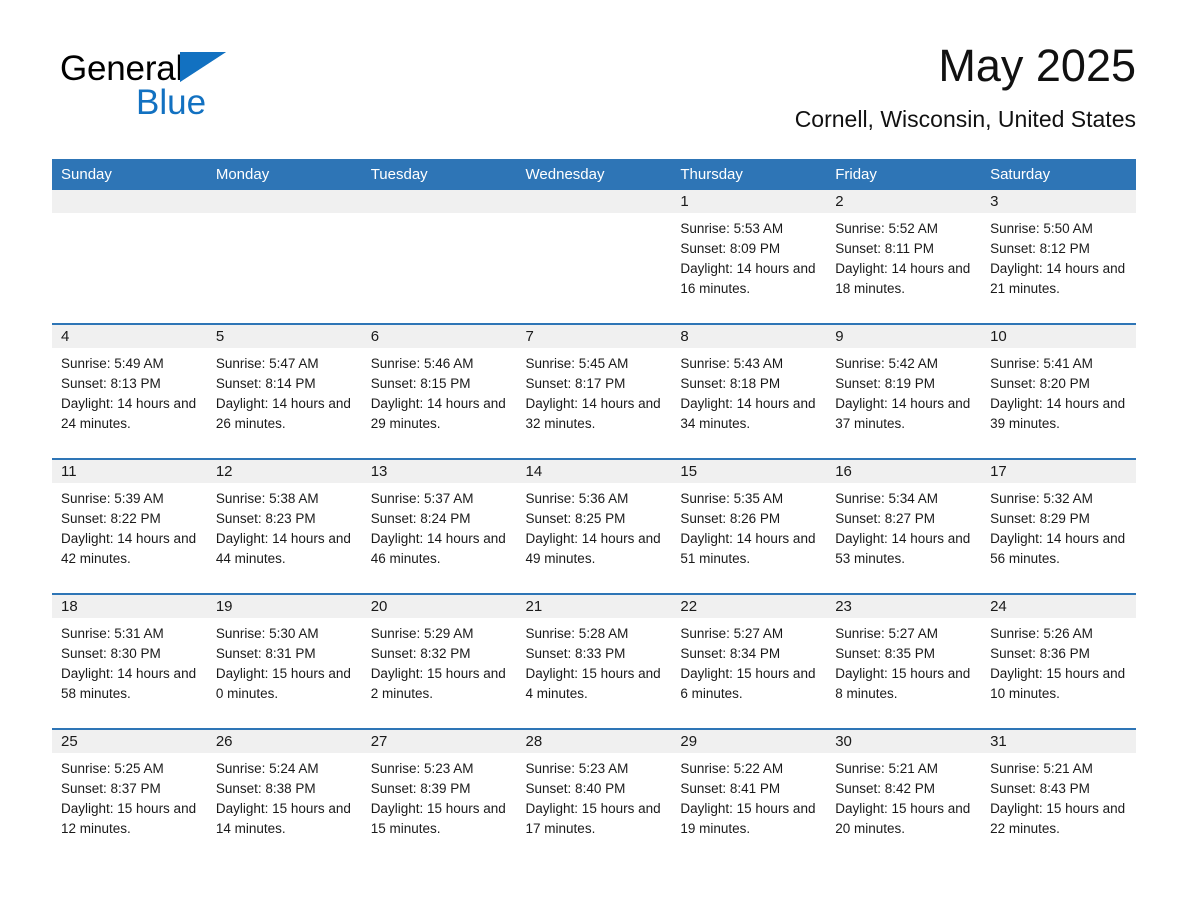 This screenshot has height=918, width=1188. I want to click on sunset-text: Sunset: 8:33 PM, so click(575, 653).